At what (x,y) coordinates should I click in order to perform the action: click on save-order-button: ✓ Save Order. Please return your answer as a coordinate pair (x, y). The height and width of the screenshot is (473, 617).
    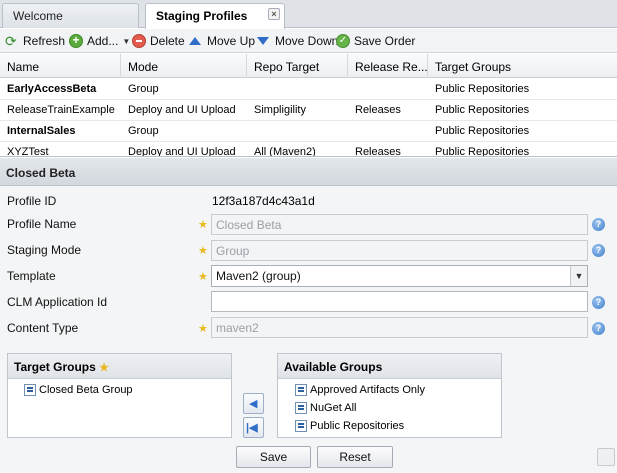
    Looking at the image, I should click on (375, 41).